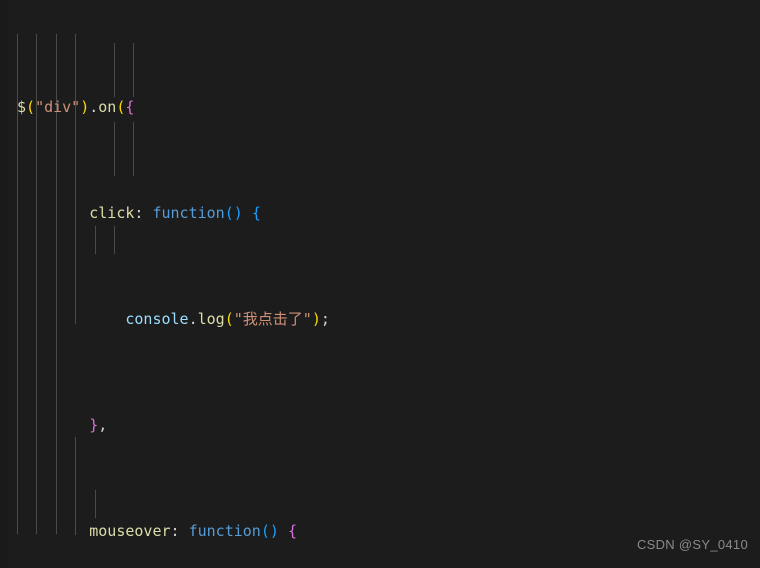  I want to click on code-line: click: function() {, so click(380, 213).